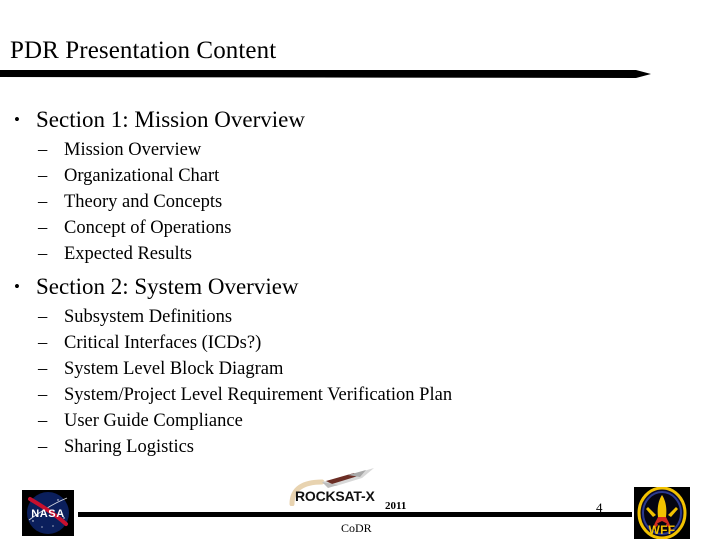 The height and width of the screenshot is (540, 720). What do you see at coordinates (360, 120) in the screenshot?
I see `bullet-level1: • Section 1: Mission Overview` at bounding box center [360, 120].